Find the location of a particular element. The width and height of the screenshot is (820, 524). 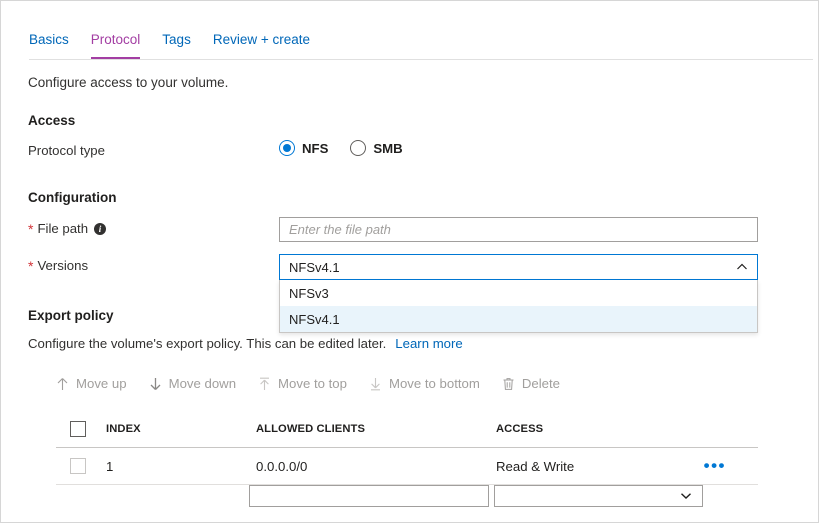

chevron-up-icon is located at coordinates (742, 267).